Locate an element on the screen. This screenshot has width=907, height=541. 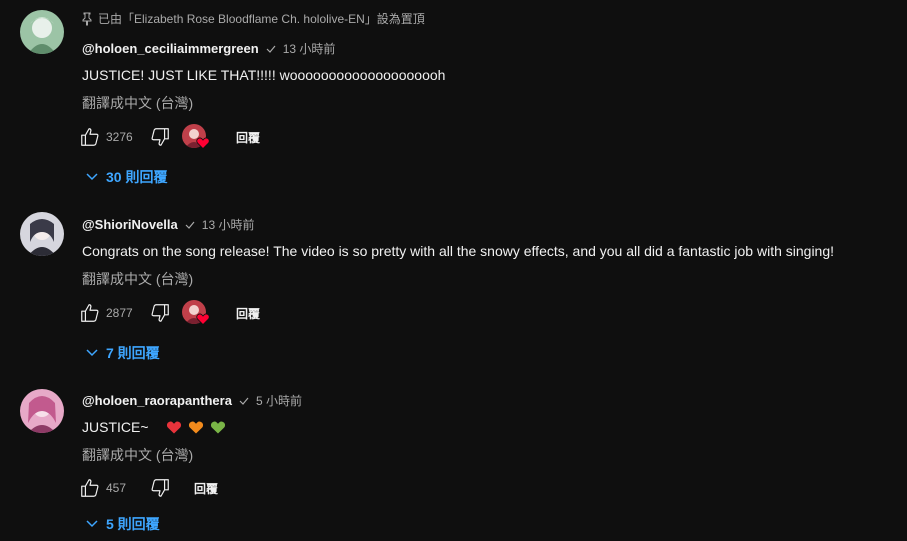
replies-count: 5 則回覆 is located at coordinates (133, 524).